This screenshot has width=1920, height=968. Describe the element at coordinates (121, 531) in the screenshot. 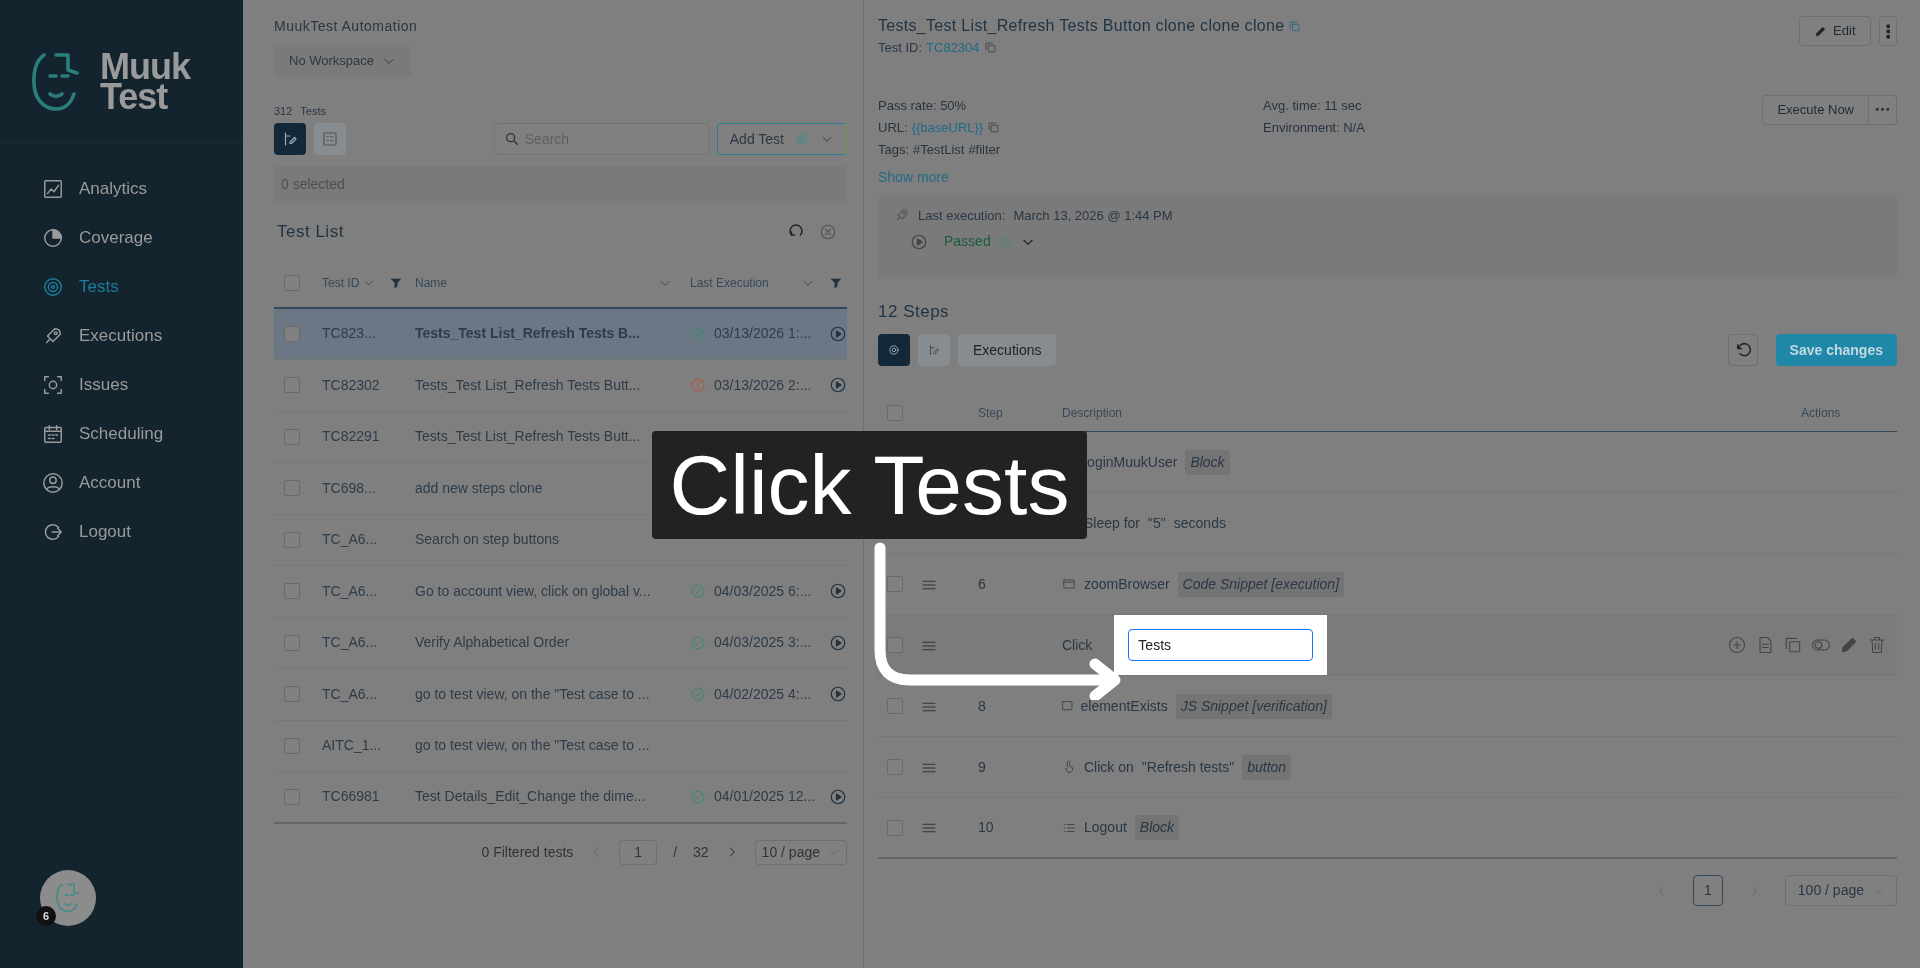

I see `nav-item: Logout` at that location.